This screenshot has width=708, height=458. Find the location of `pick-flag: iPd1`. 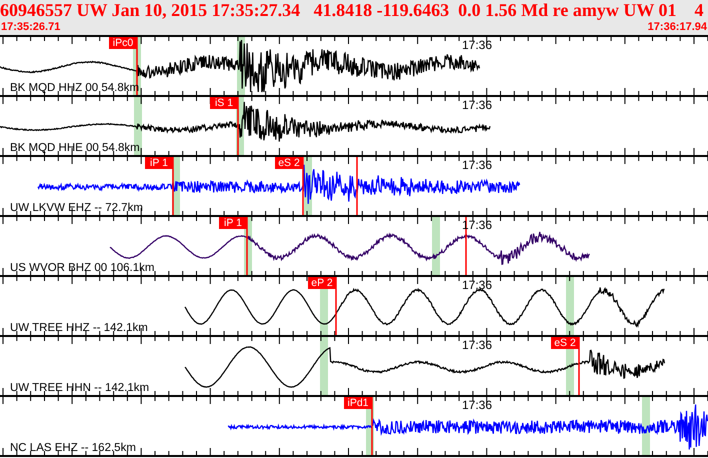

pick-flag: iPd1 is located at coordinates (358, 403).